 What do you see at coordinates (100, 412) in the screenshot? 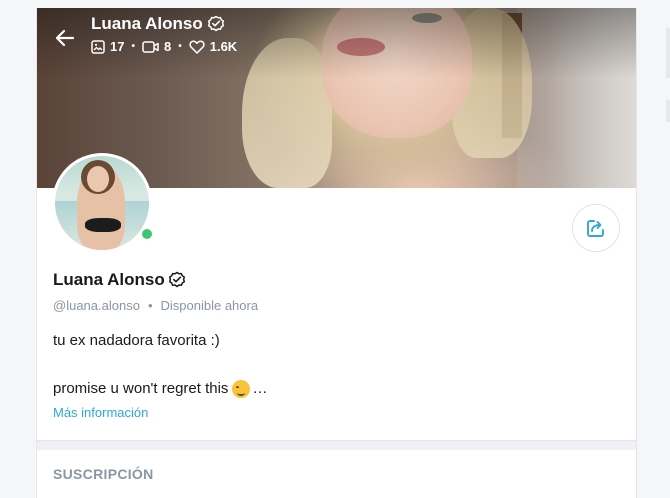
I see `more-info-link: Más información` at bounding box center [100, 412].